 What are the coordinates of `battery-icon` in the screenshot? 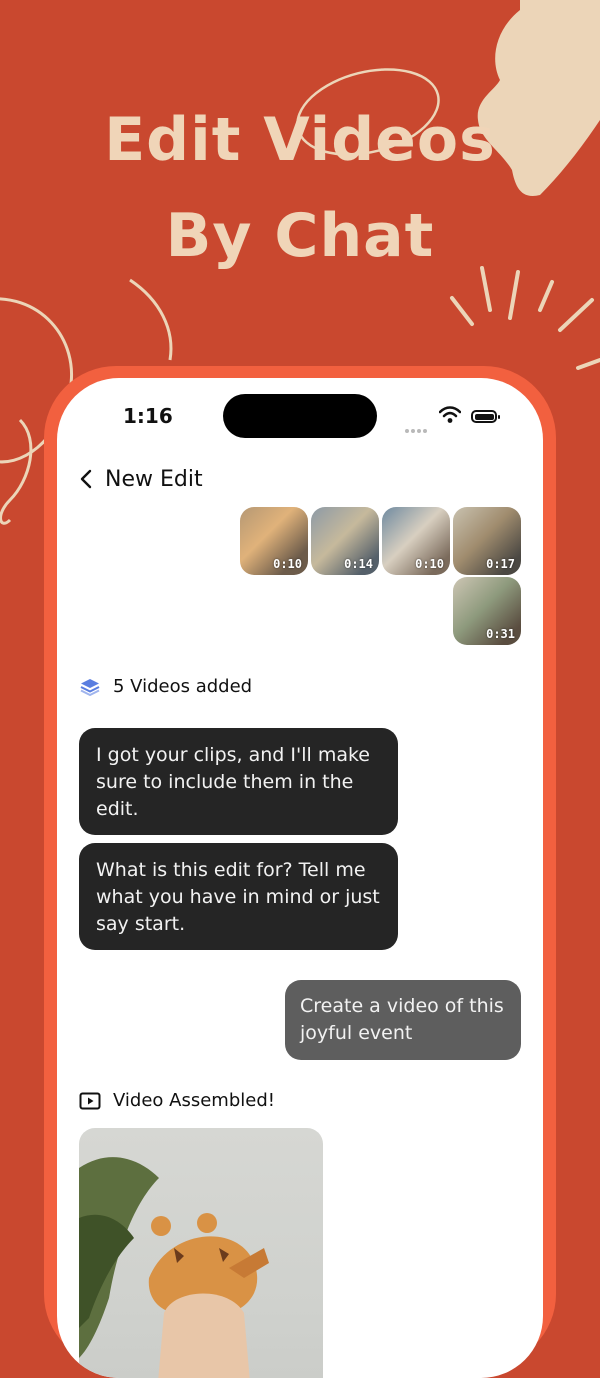 It's located at (485, 416).